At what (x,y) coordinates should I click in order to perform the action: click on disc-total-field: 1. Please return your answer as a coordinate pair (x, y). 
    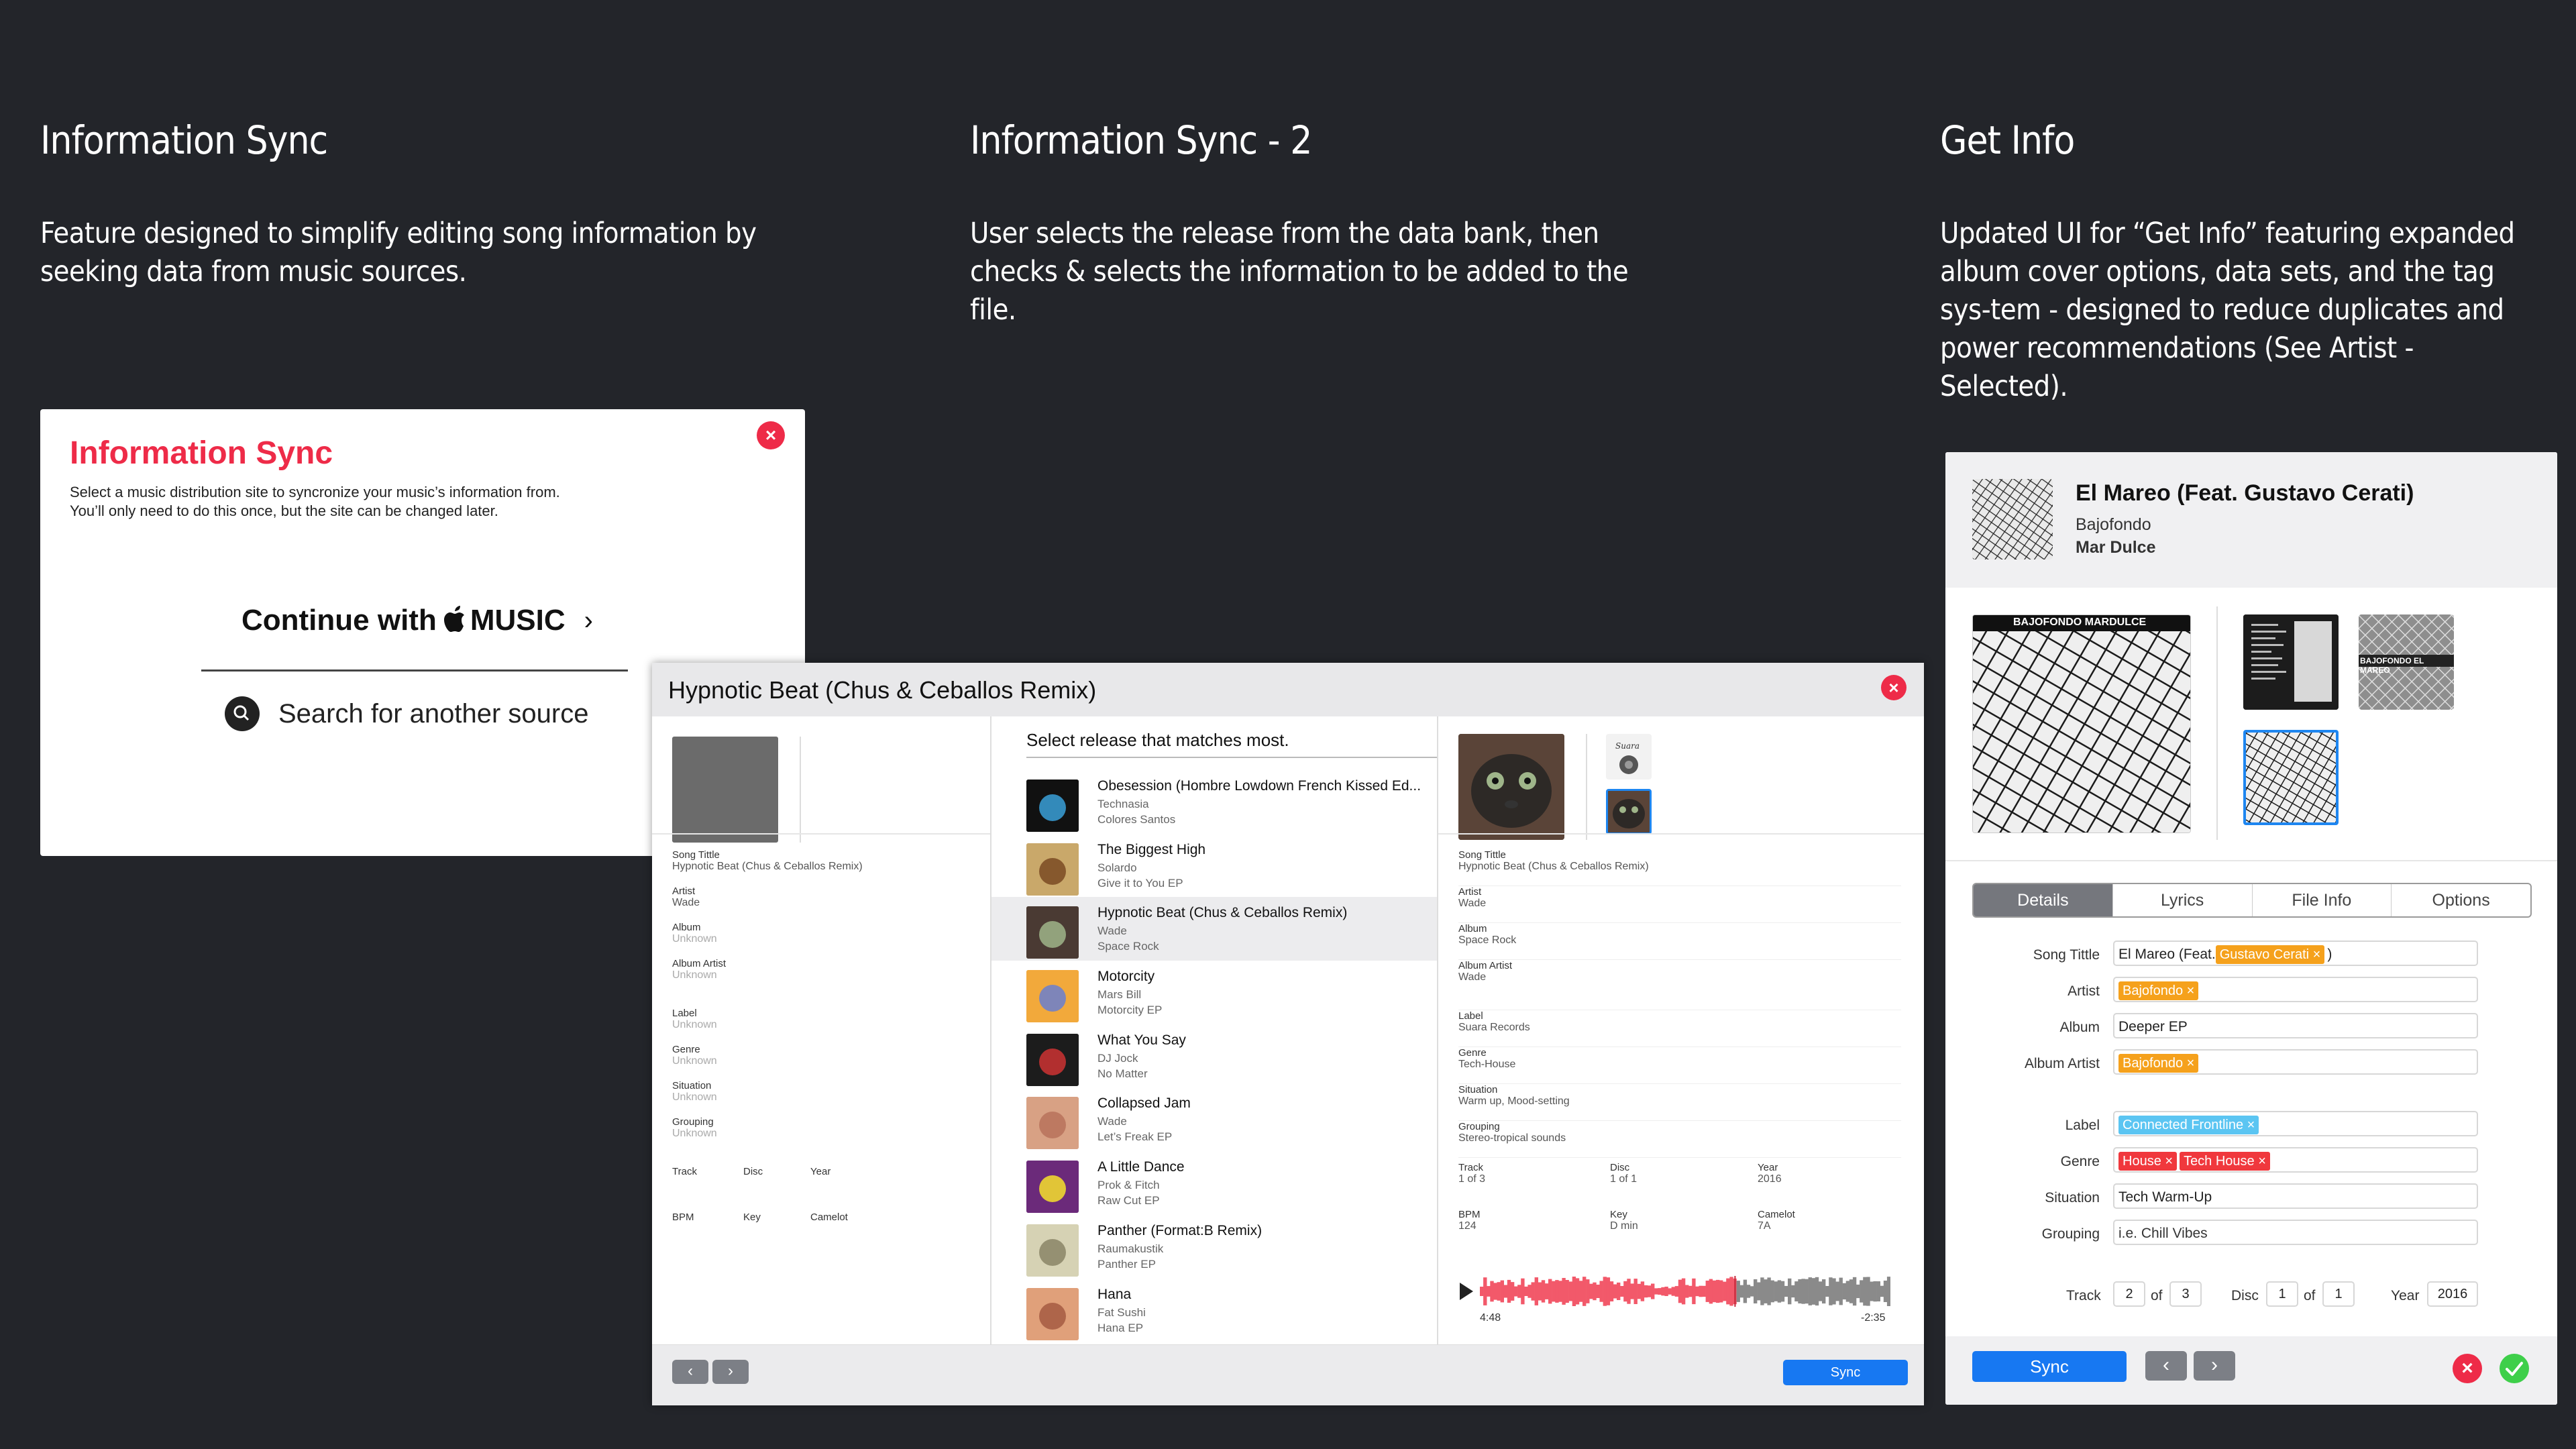
    Looking at the image, I should click on (2338, 1294).